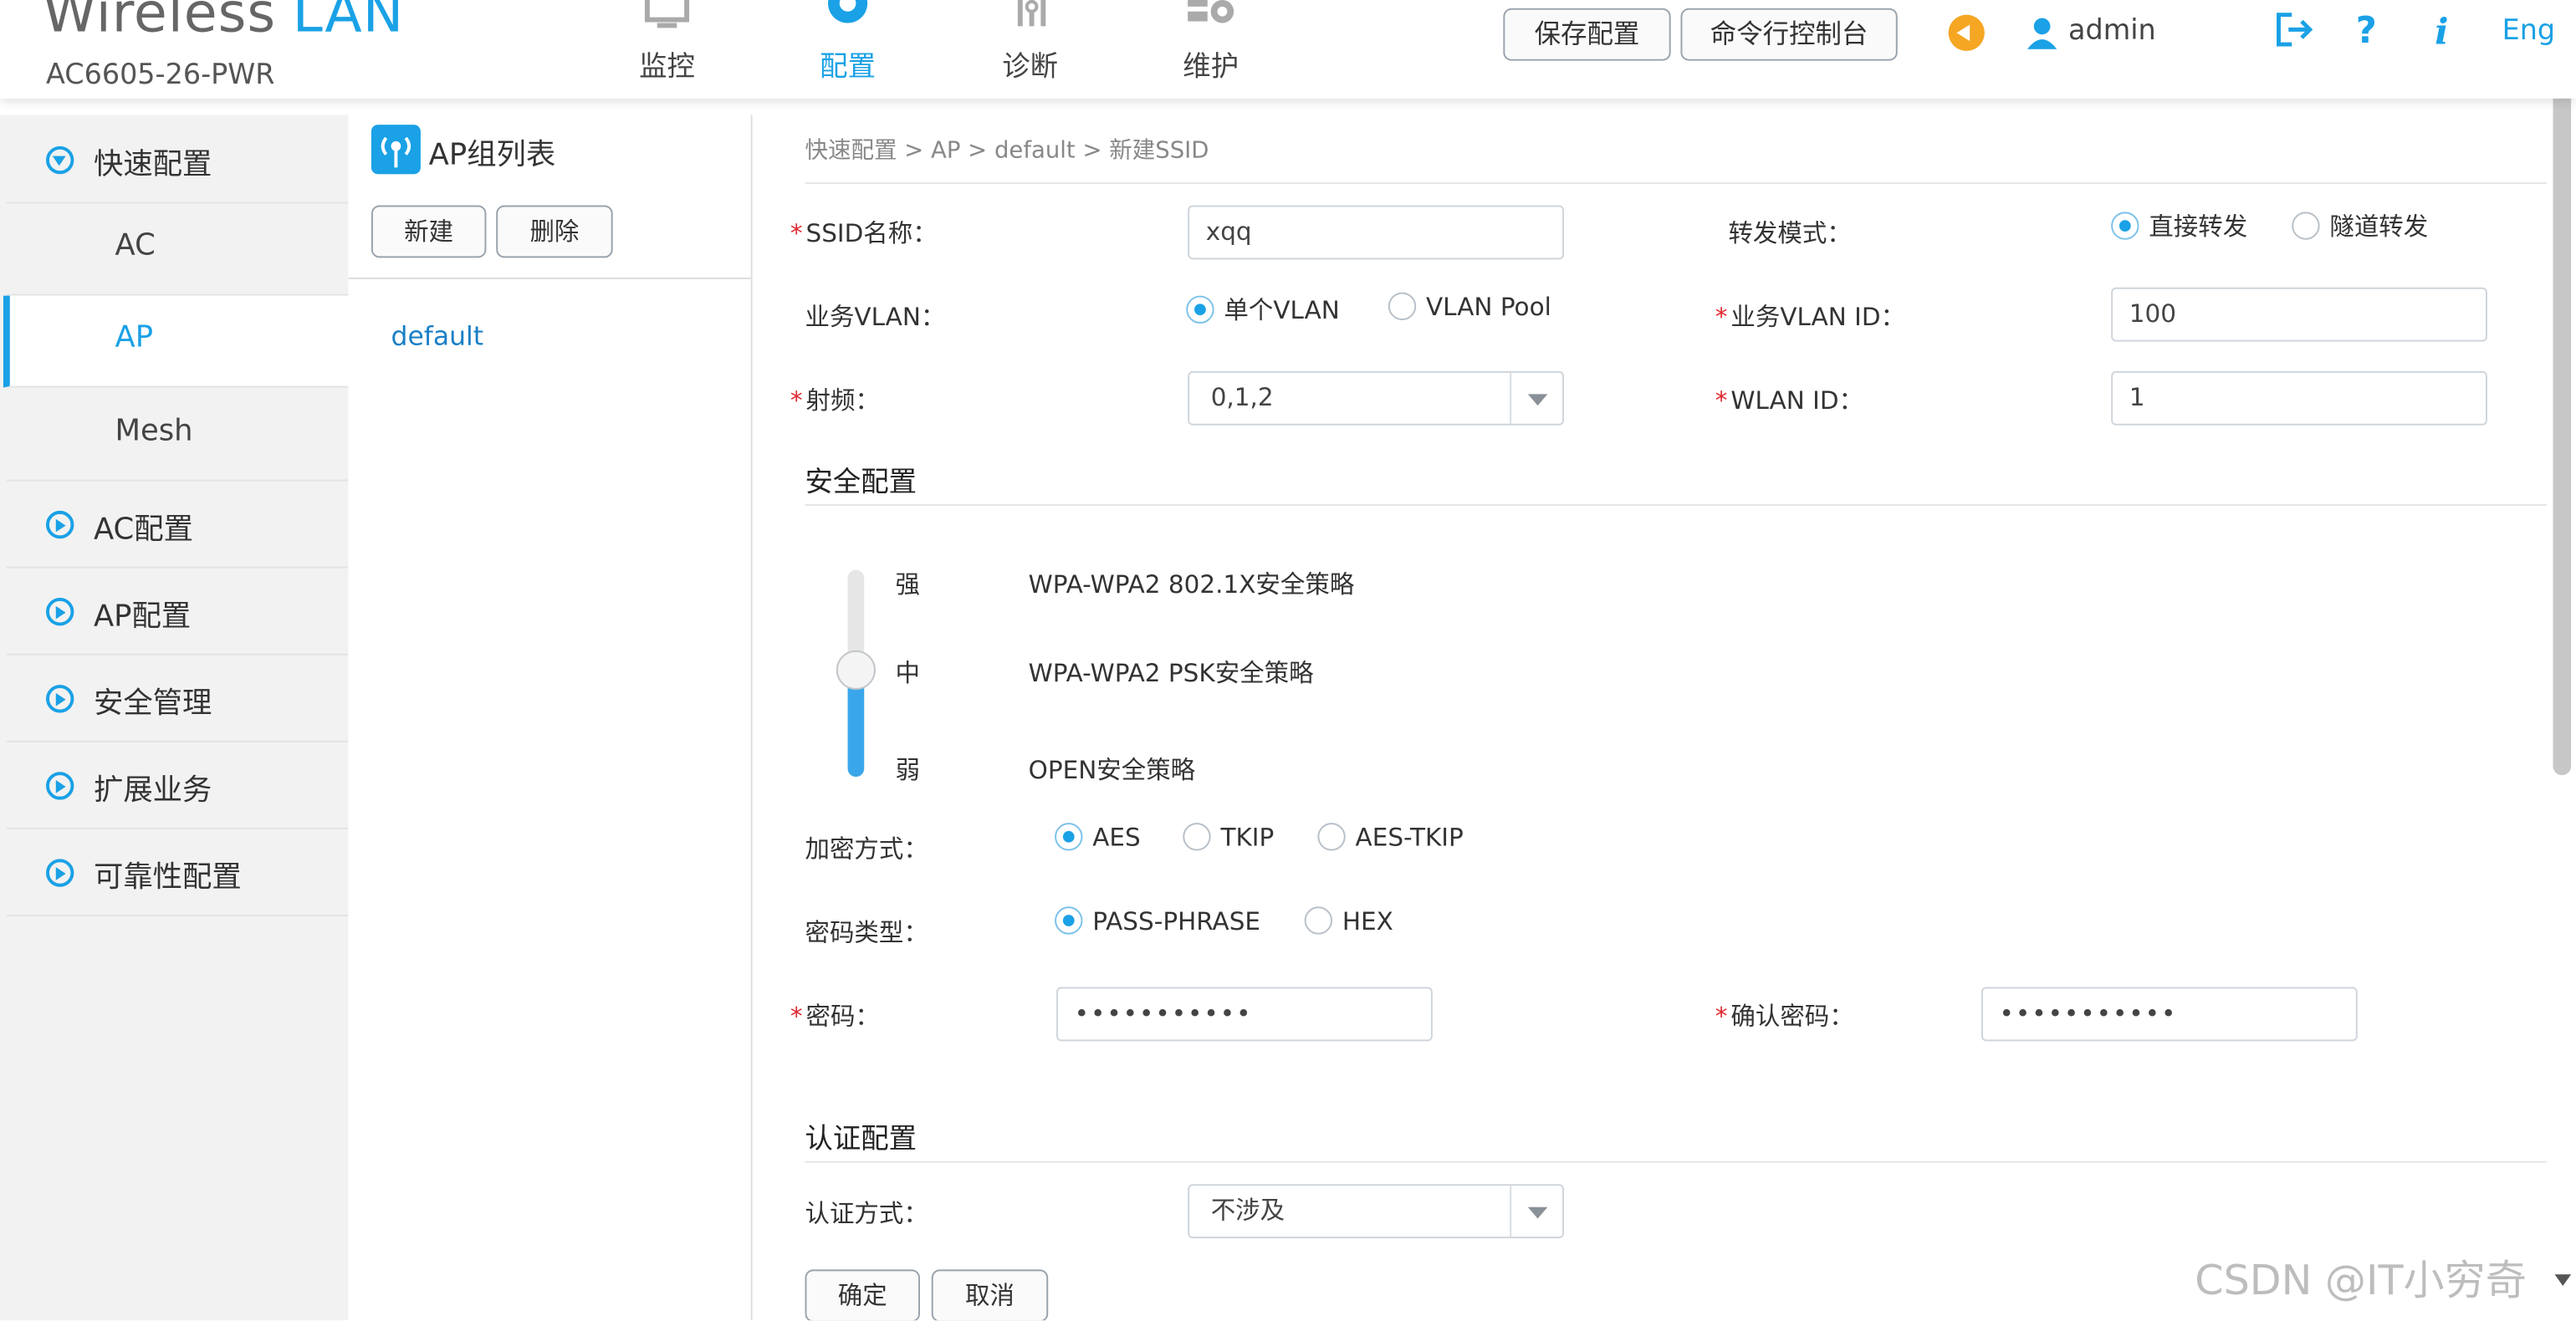 The height and width of the screenshot is (1321, 2576). I want to click on help-icon: ?, so click(2366, 33).